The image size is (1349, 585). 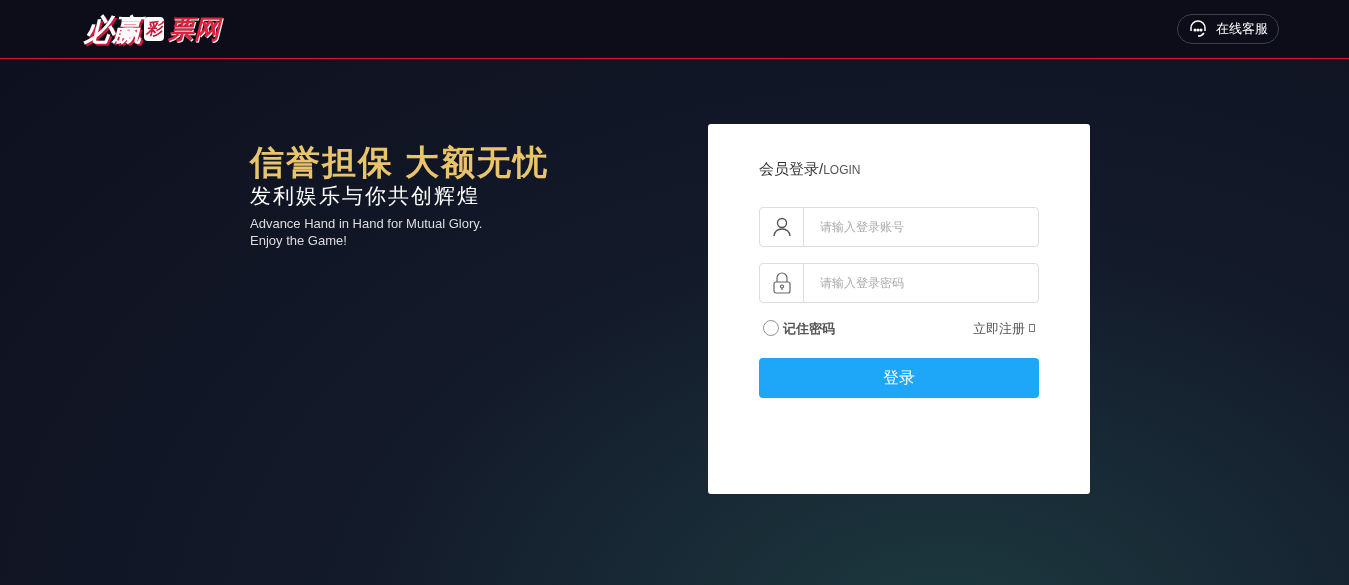 What do you see at coordinates (809, 328) in the screenshot?
I see `remember-label: 记住密码` at bounding box center [809, 328].